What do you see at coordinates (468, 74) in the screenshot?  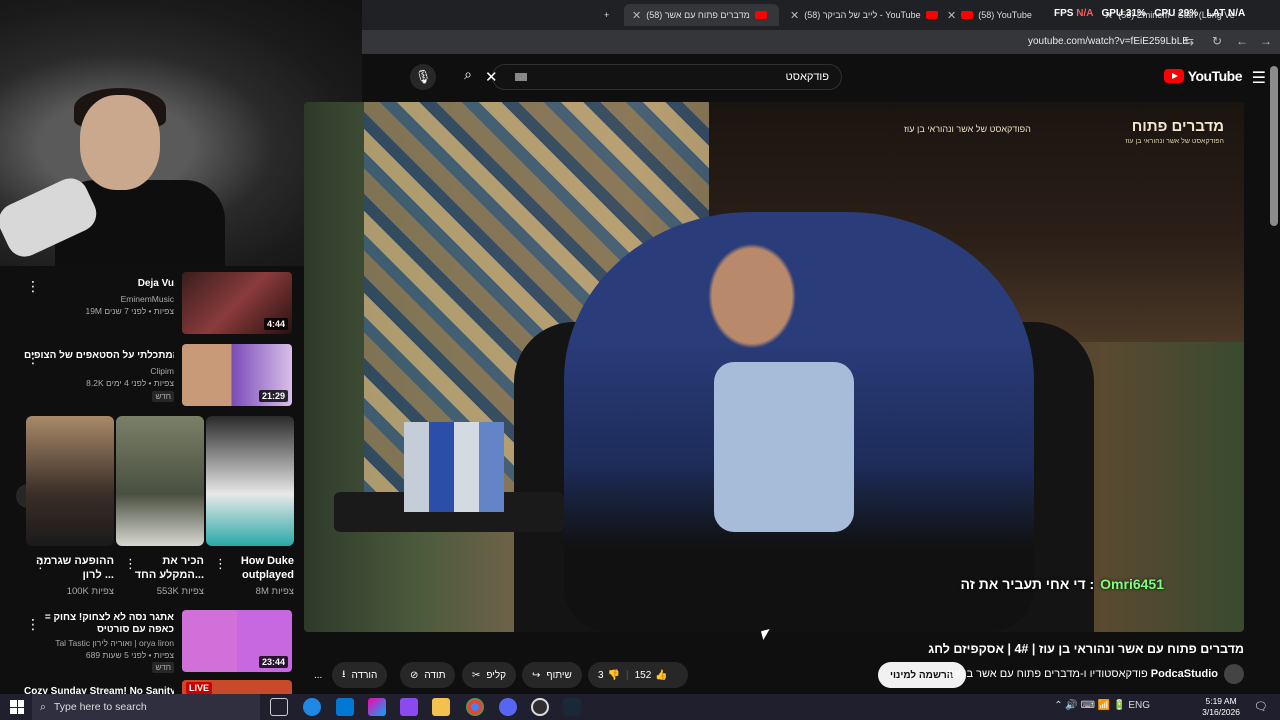 I see `search-icon: ⌕` at bounding box center [468, 74].